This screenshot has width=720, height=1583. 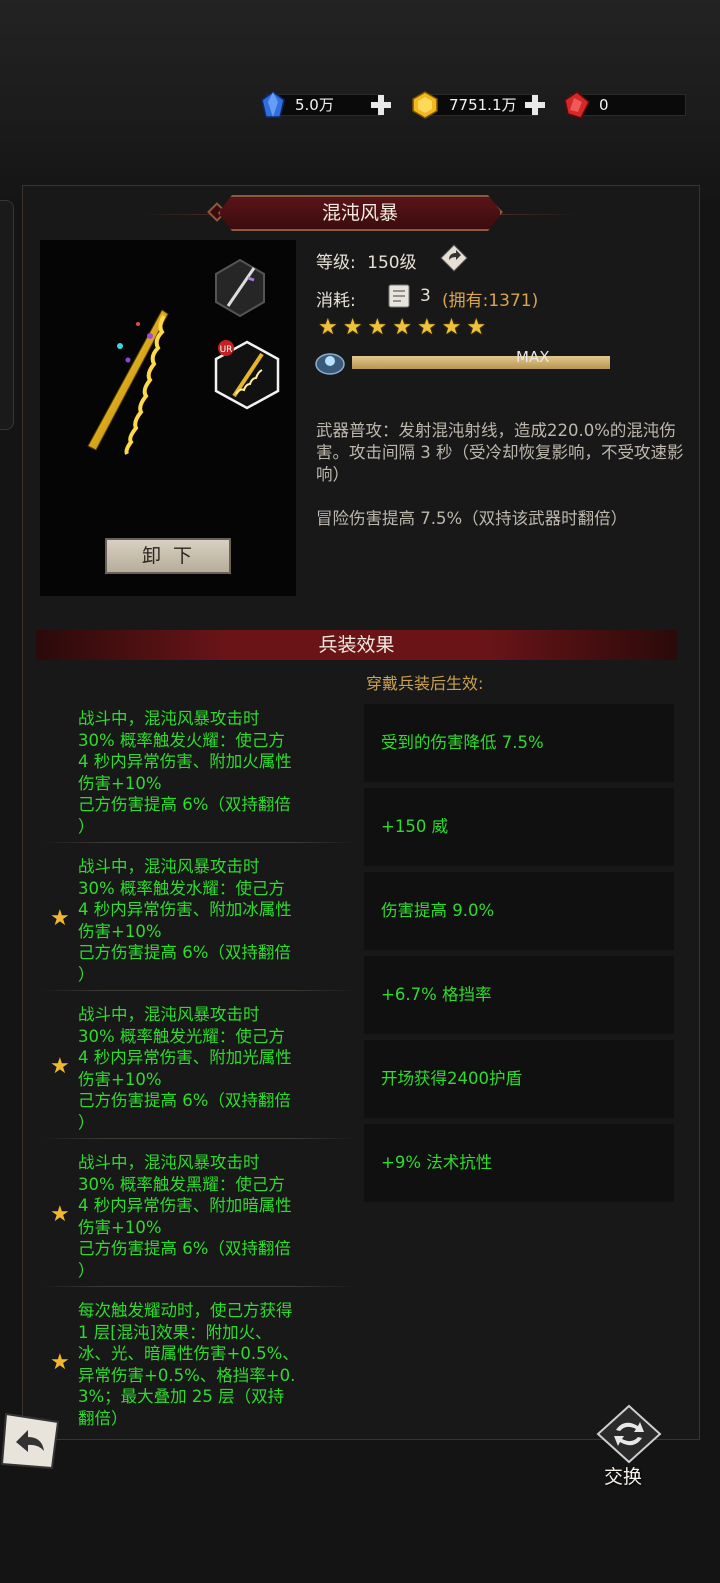 What do you see at coordinates (185, 1057) in the screenshot?
I see `effect-line: 4 秒内异常伤害、附加光属性` at bounding box center [185, 1057].